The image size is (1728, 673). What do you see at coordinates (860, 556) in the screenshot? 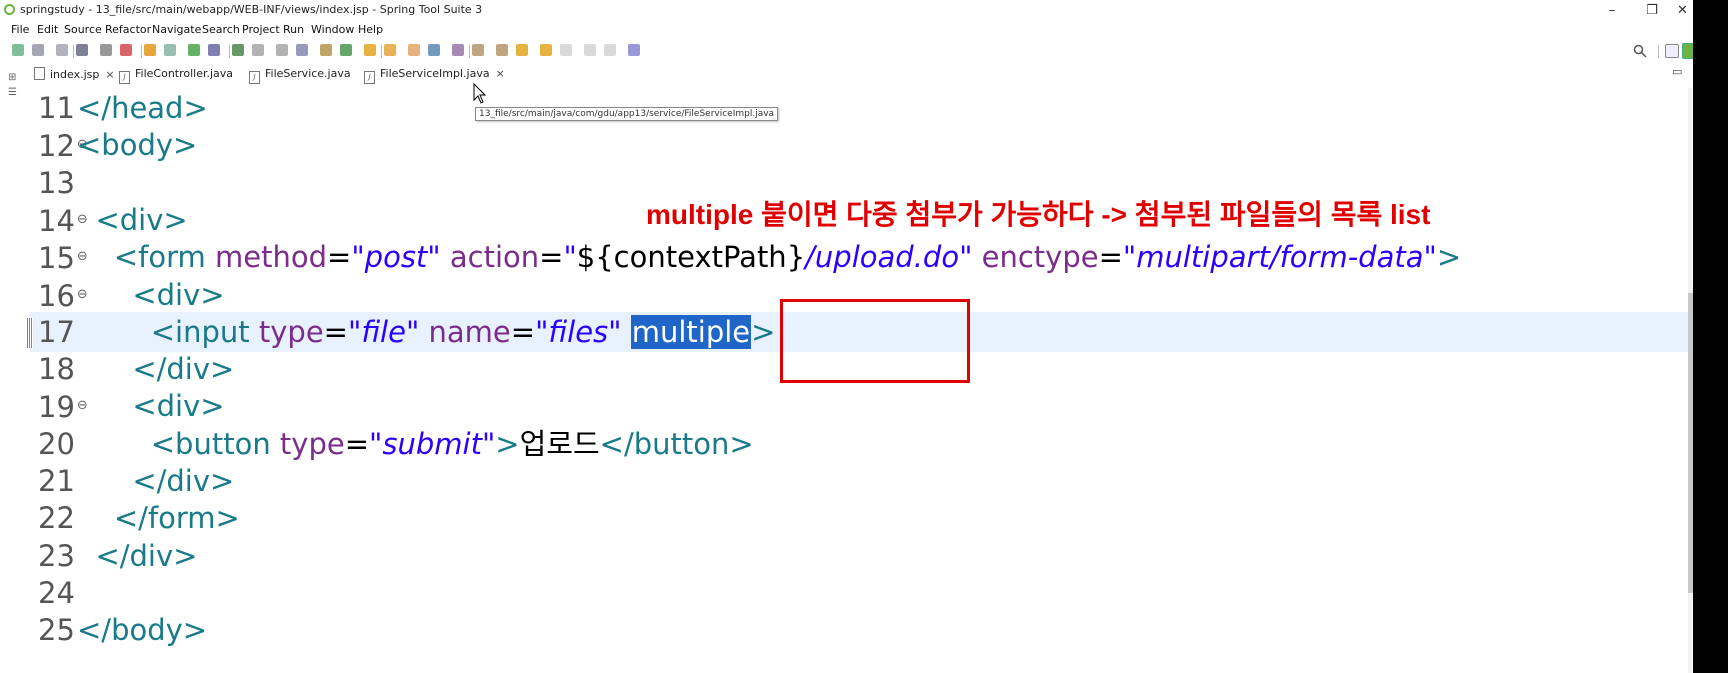
I see `code-line-23: 23 </div>` at bounding box center [860, 556].